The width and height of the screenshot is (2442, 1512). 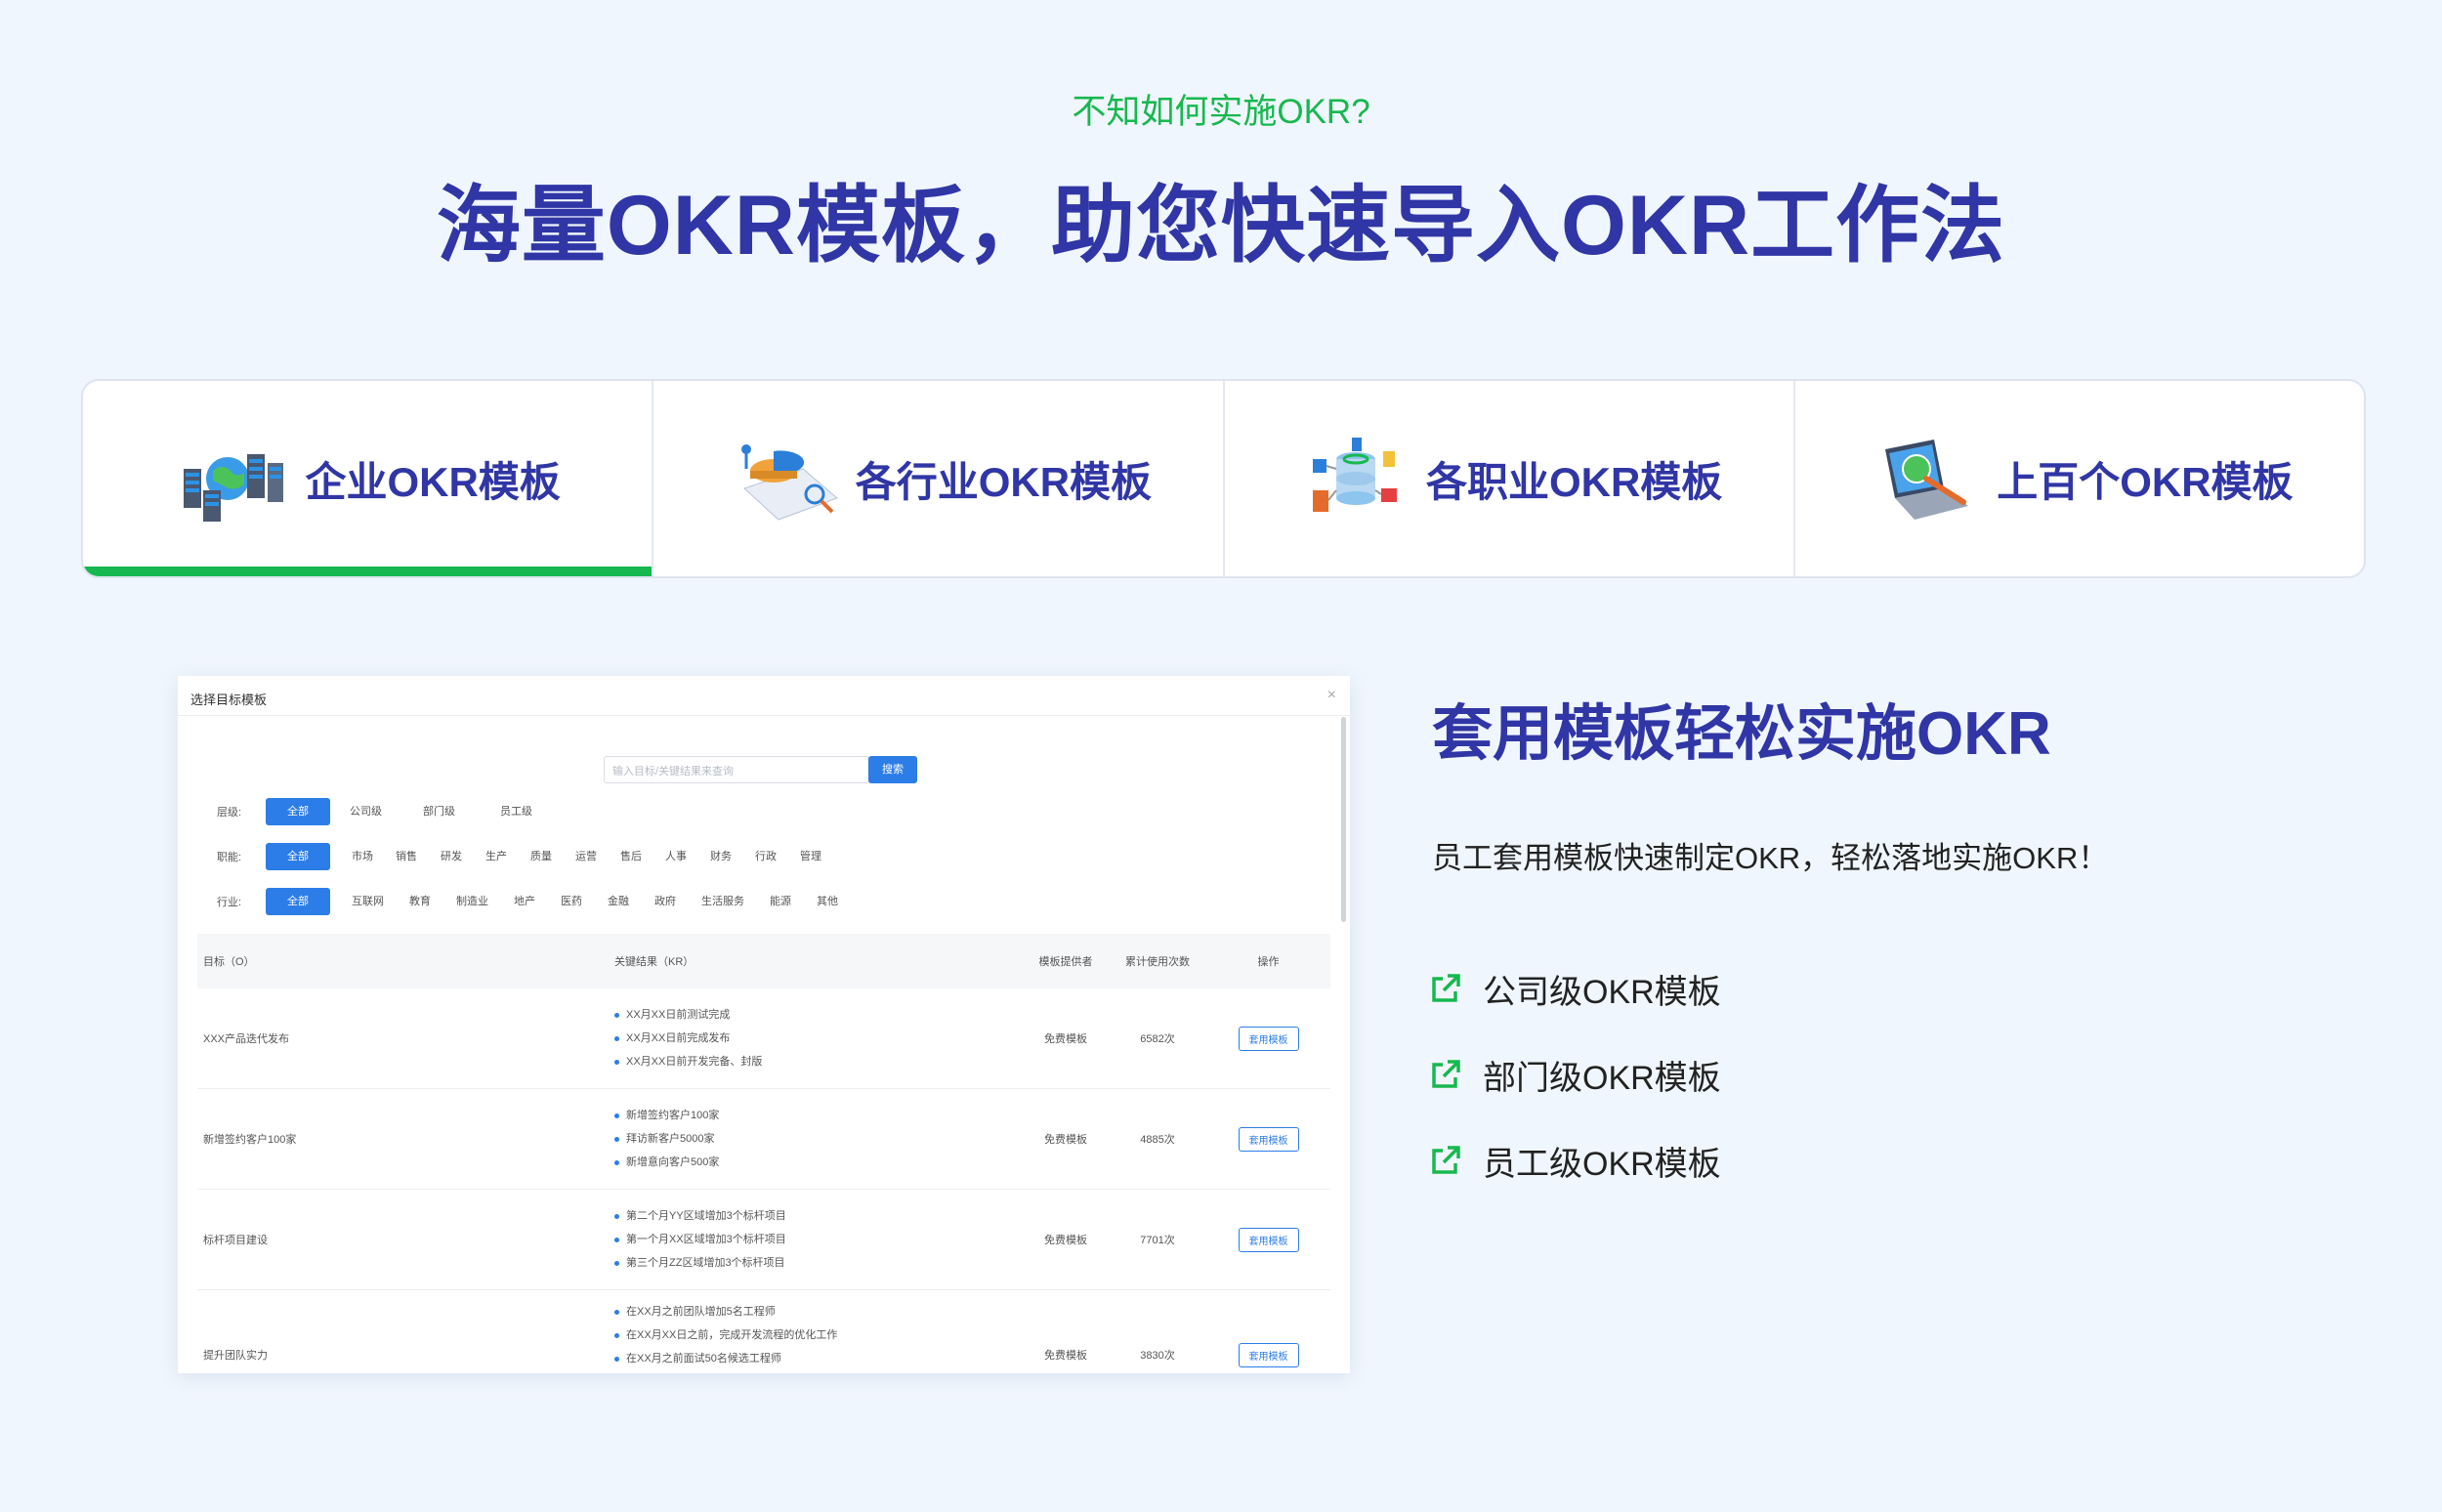 I want to click on tab-hundreds: 上百个OKR模板, so click(x=2079, y=478).